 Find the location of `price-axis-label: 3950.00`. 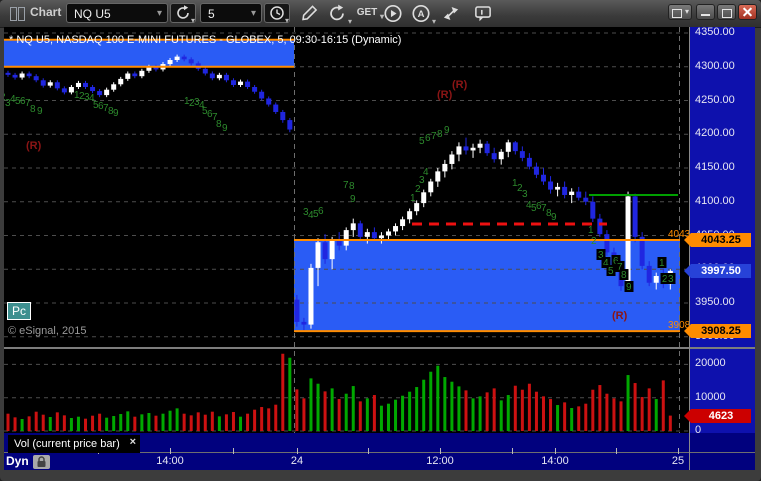

price-axis-label: 3950.00 is located at coordinates (715, 302).